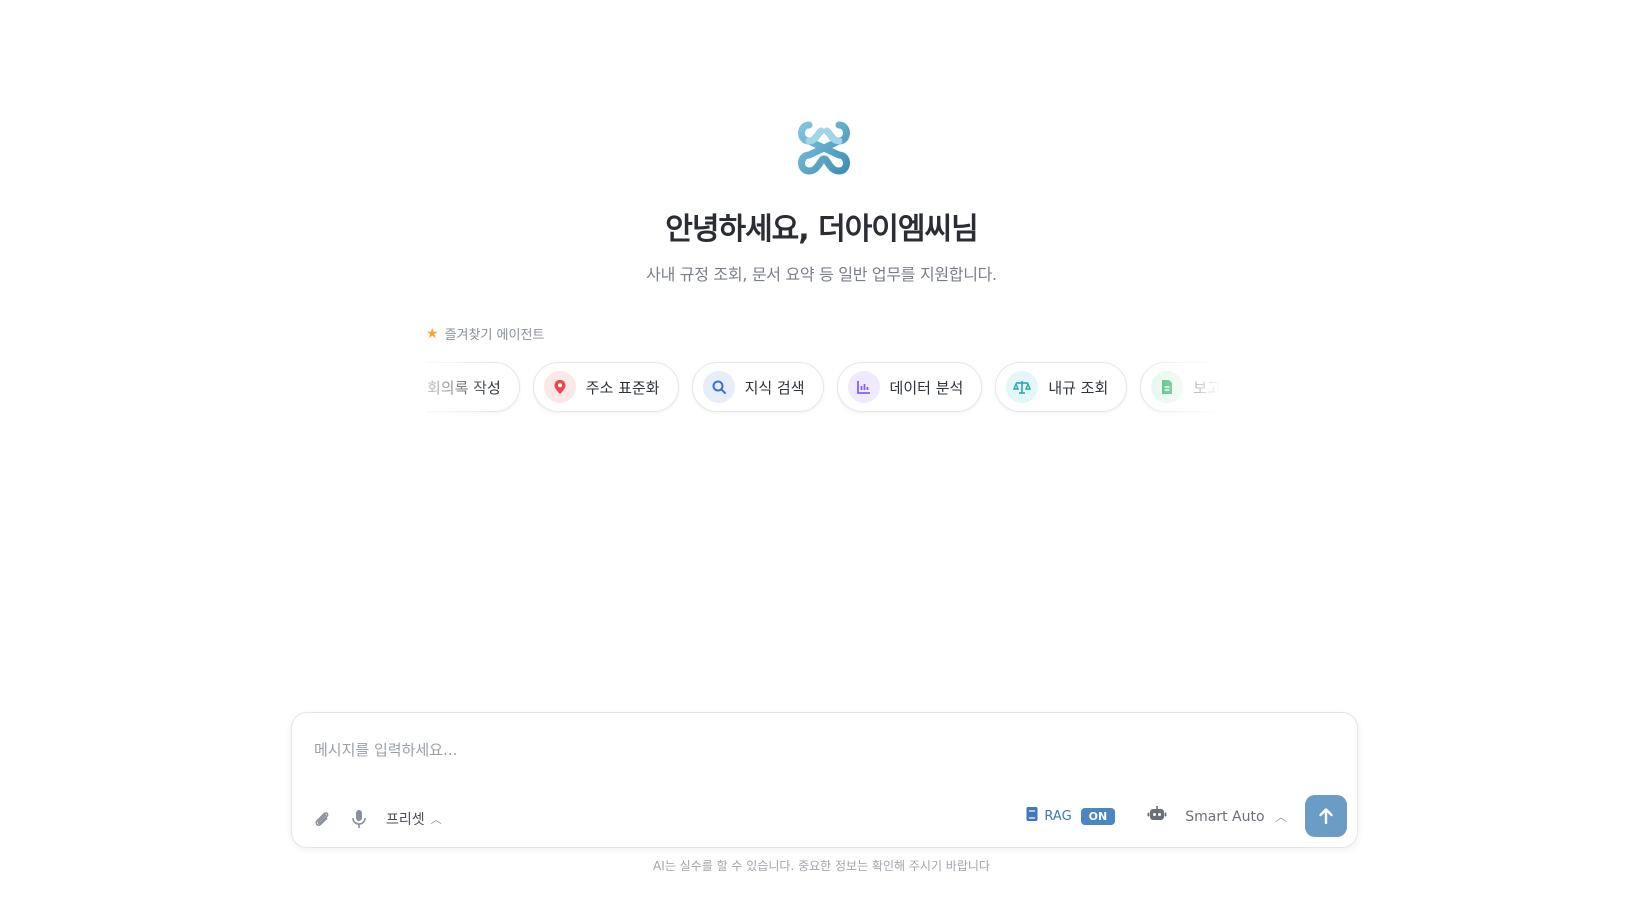 Image resolution: width=1643 pixels, height=918 pixels. Describe the element at coordinates (821, 866) in the screenshot. I see `ai-disclaimer: AI는 실수를 할 수 있습니다. 중요한 정보는 확인해 주시기 바랍니다` at that location.